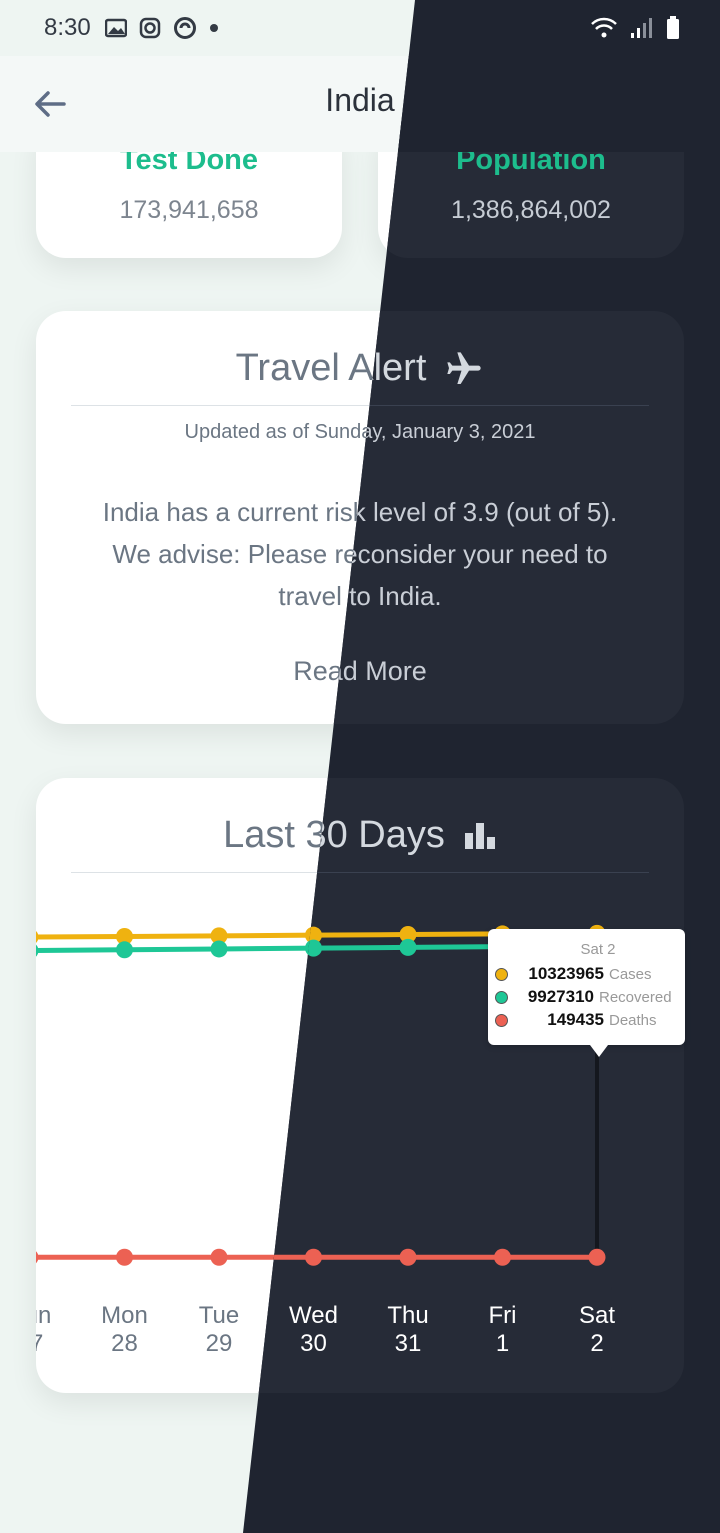  Describe the element at coordinates (30, 1343) in the screenshot. I see `x-tick-label-date: 27` at that location.